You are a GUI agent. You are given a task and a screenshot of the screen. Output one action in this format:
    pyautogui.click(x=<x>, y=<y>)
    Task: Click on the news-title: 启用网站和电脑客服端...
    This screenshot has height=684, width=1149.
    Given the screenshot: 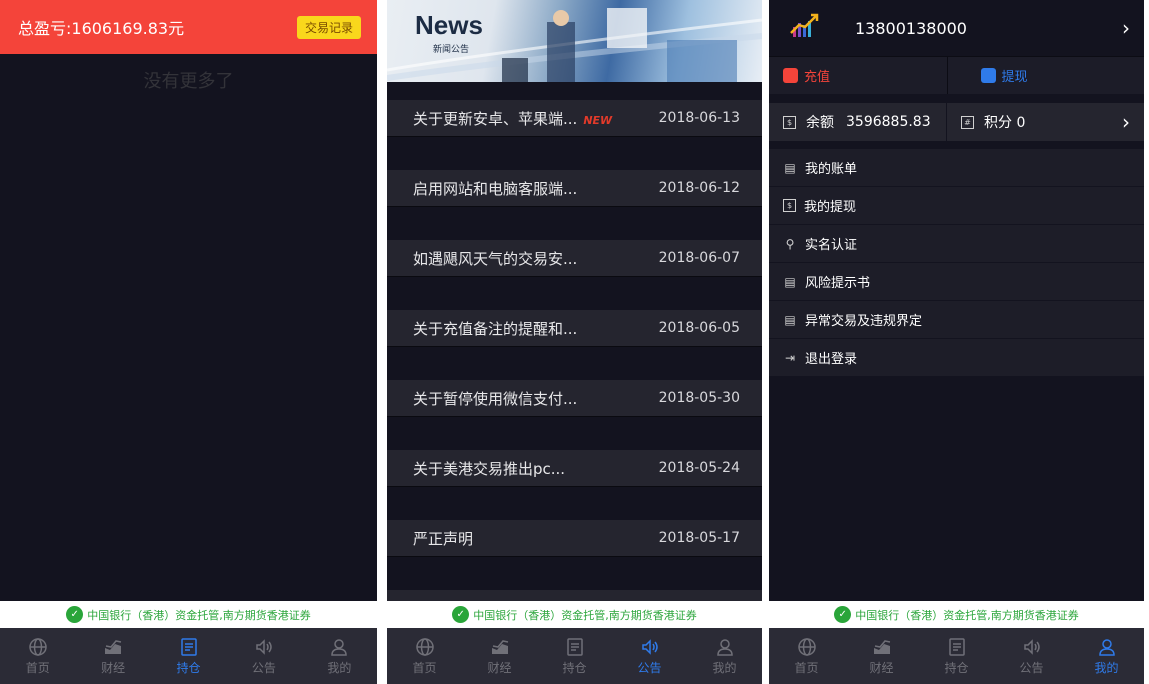 What is the action you would take?
    pyautogui.click(x=495, y=188)
    